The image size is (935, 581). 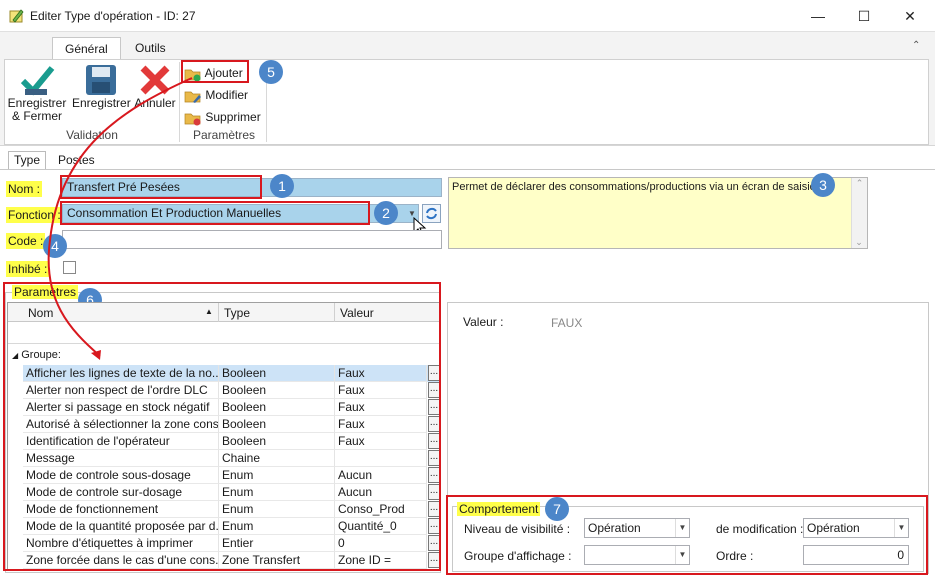 What do you see at coordinates (37, 109) in the screenshot?
I see `save-close-label: Enregistrer & Fermer` at bounding box center [37, 109].